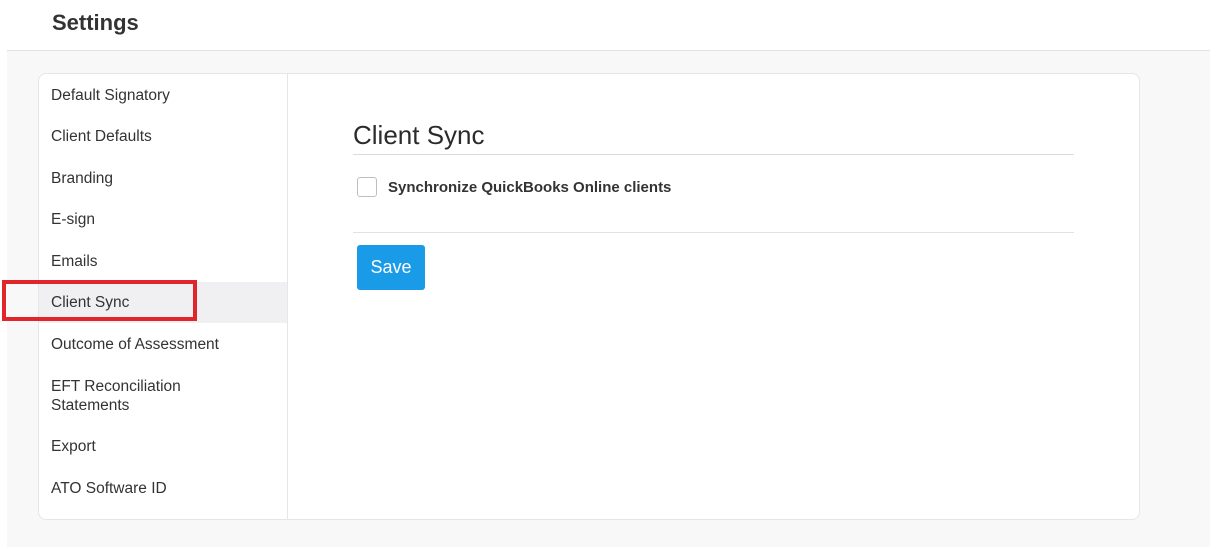  Describe the element at coordinates (73, 219) in the screenshot. I see `sidebar-item-label: E-sign` at that location.